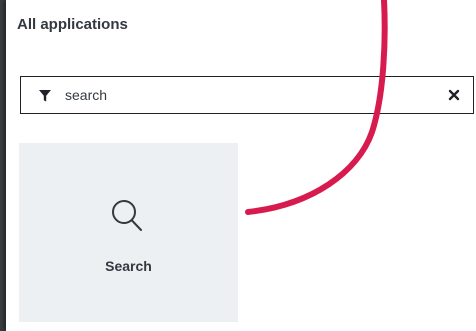 The height and width of the screenshot is (331, 476). Describe the element at coordinates (72, 24) in the screenshot. I see `panel-title: All applications` at that location.